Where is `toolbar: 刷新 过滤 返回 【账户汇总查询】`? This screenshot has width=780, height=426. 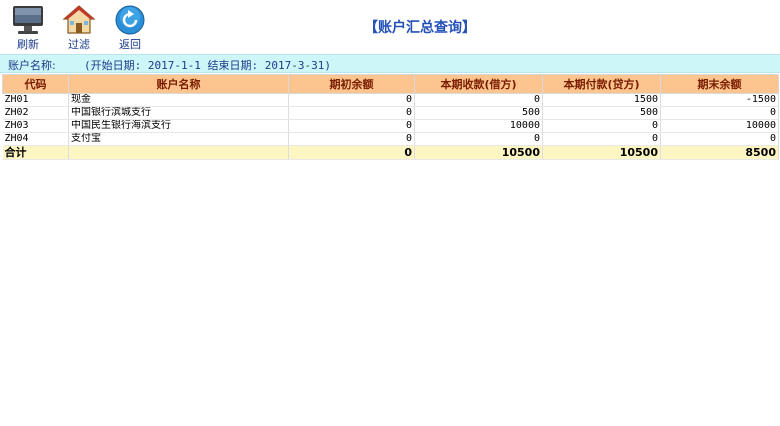
toolbar: 刷新 过滤 返回 【账户汇总查询】 is located at coordinates (390, 27).